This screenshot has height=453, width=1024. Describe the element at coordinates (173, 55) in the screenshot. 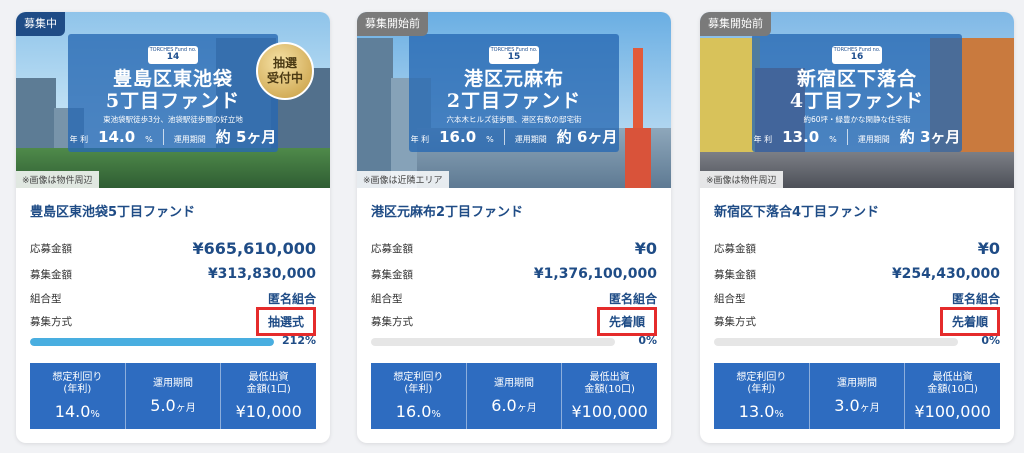

I see `fund-number-badge: TORCHES Fund no. 14` at that location.